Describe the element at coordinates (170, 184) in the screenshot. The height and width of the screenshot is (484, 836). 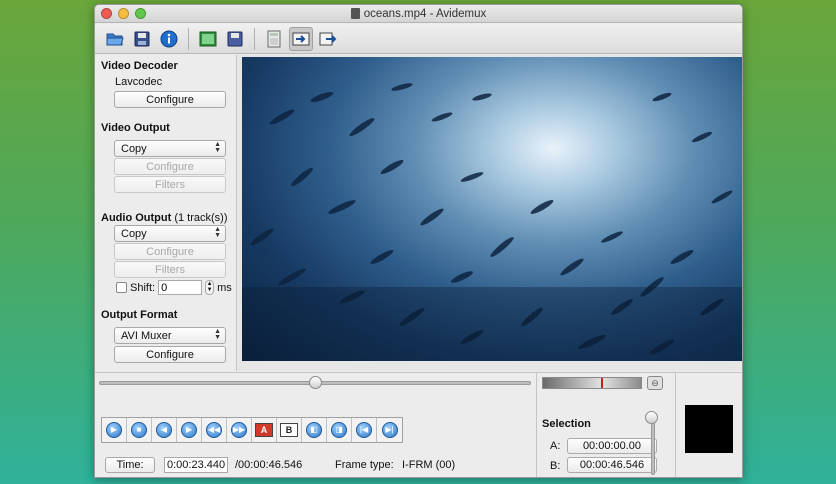
I see `video-output-filters-button: Filters` at that location.